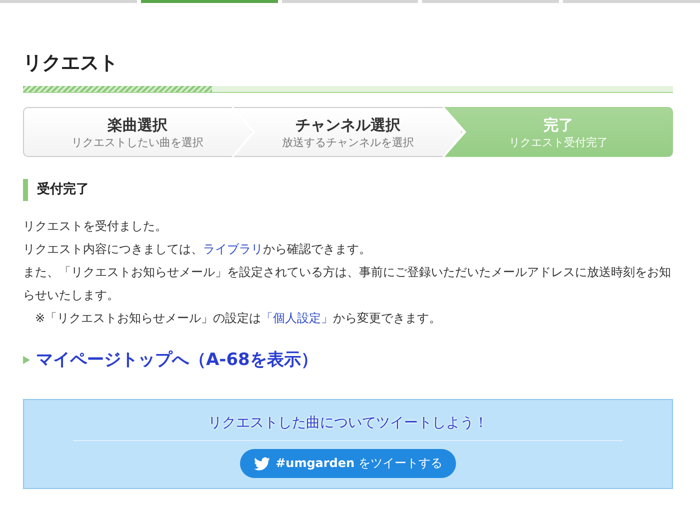  What do you see at coordinates (137, 124) in the screenshot?
I see `step-title: 楽曲選択` at bounding box center [137, 124].